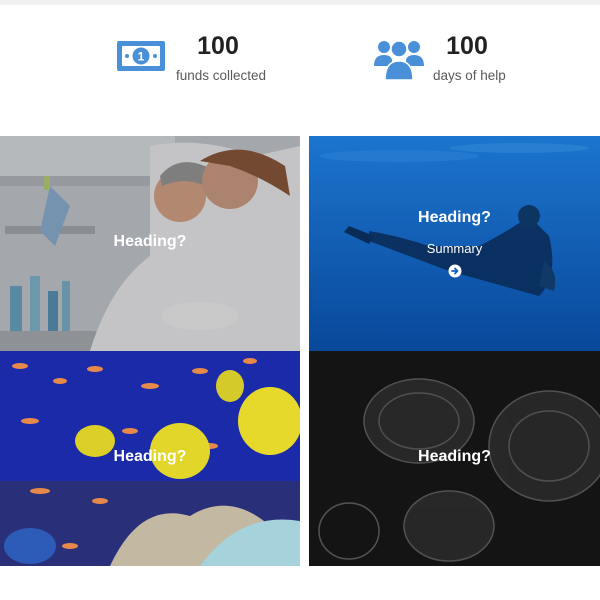 This screenshot has height=600, width=600. I want to click on svg-text: 1, so click(141, 57).